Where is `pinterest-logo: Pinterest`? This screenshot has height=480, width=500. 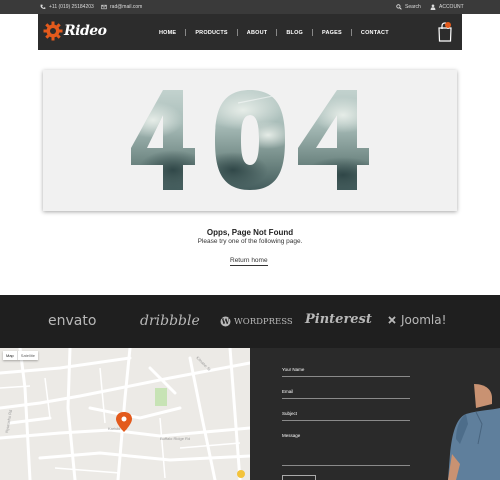
pinterest-logo: Pinterest is located at coordinates (338, 319).